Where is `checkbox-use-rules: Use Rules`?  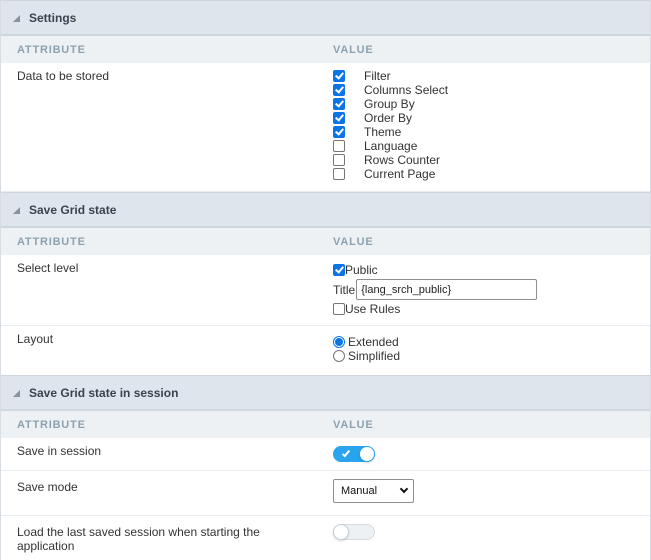 checkbox-use-rules: Use Rules is located at coordinates (435, 309).